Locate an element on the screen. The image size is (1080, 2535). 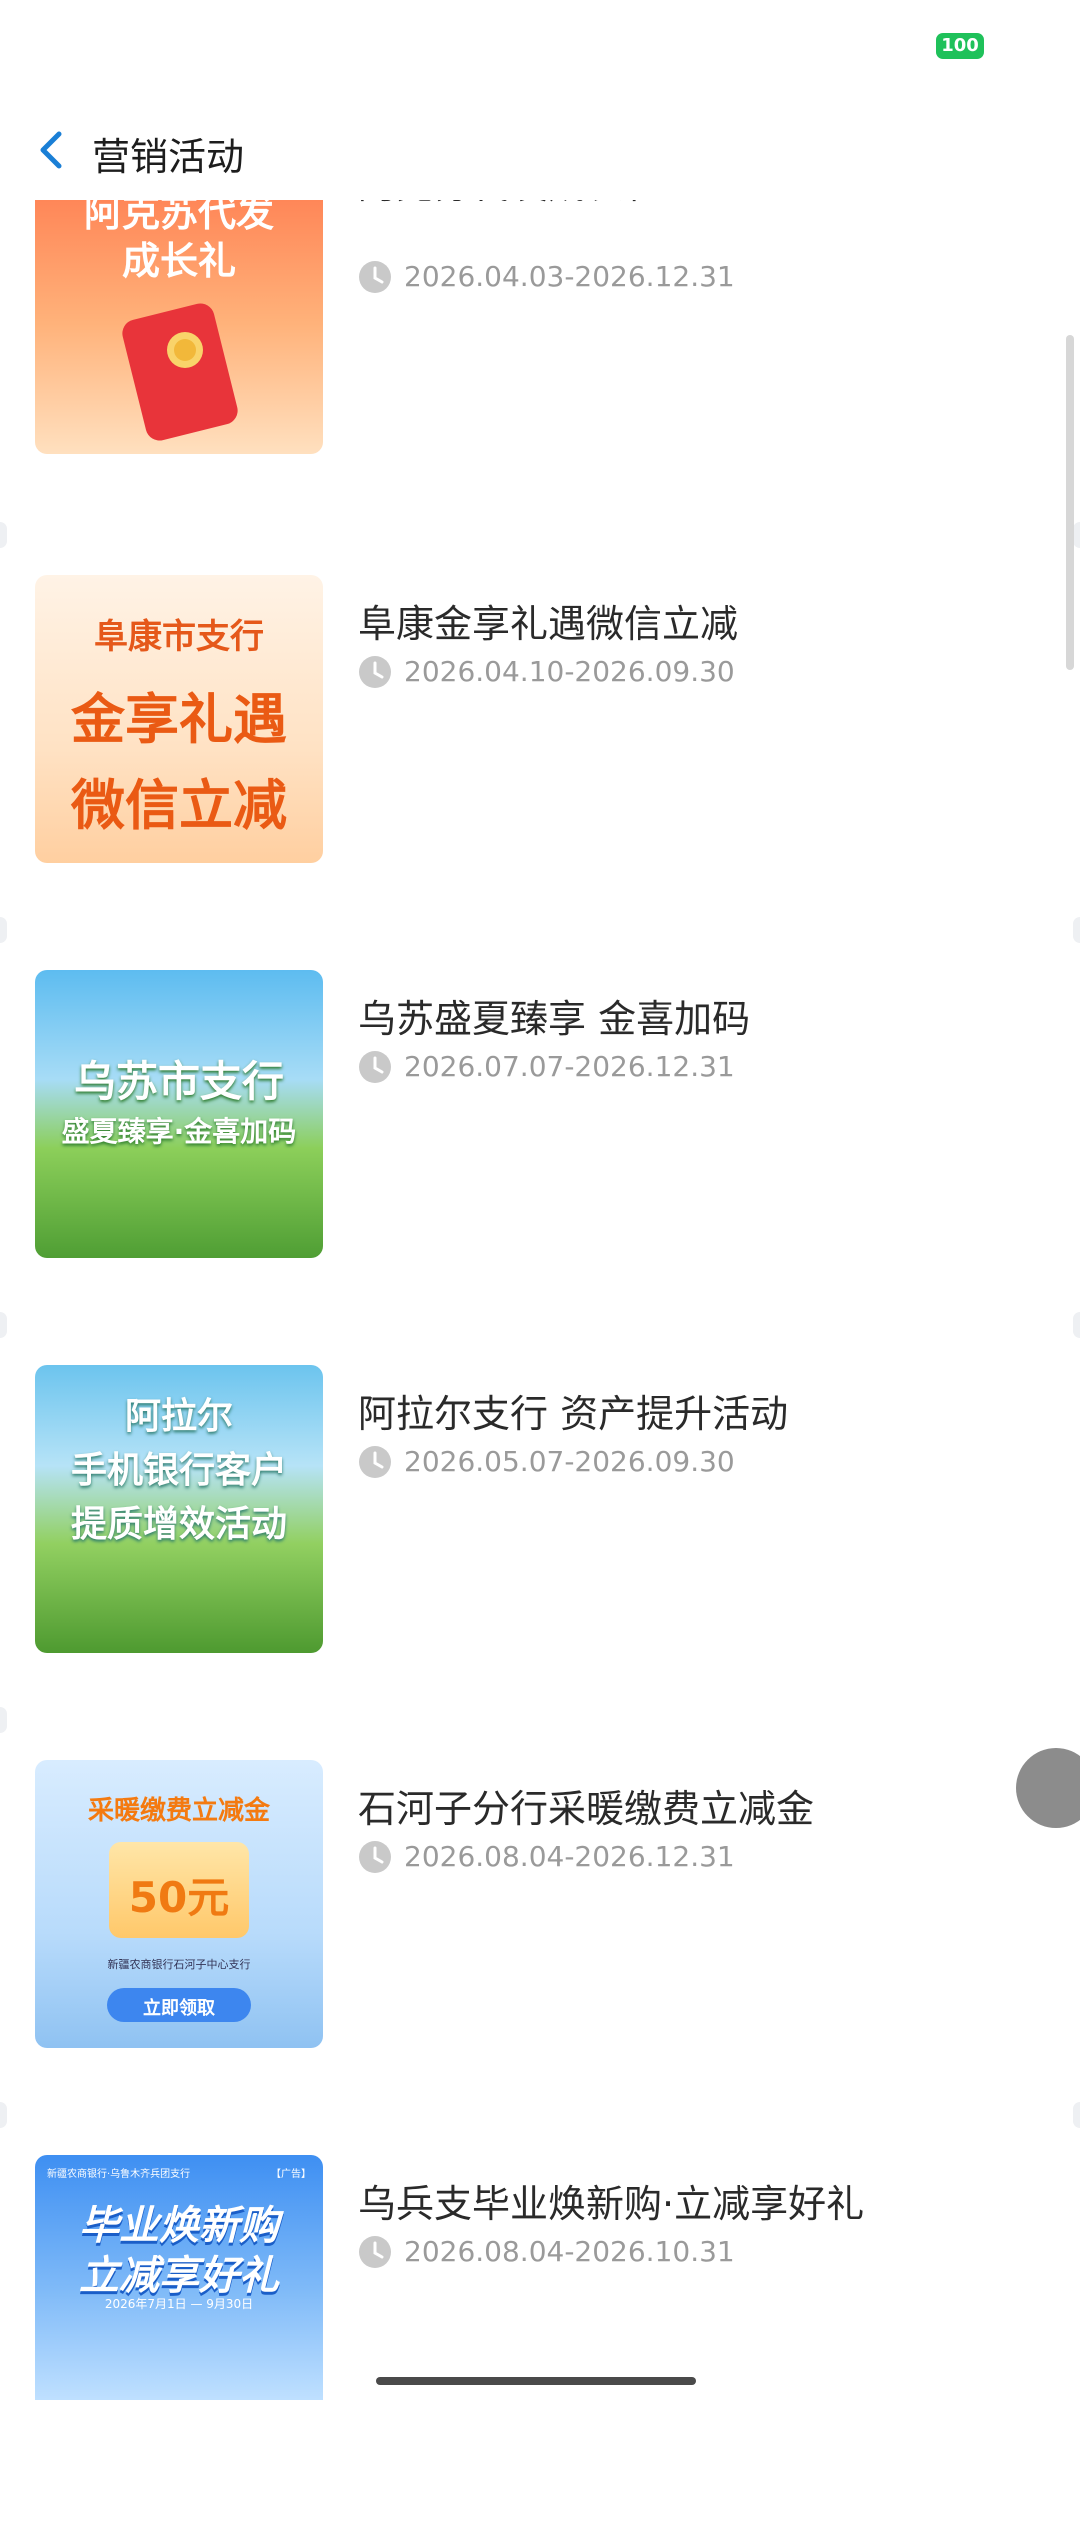
back-button is located at coordinates (52, 150).